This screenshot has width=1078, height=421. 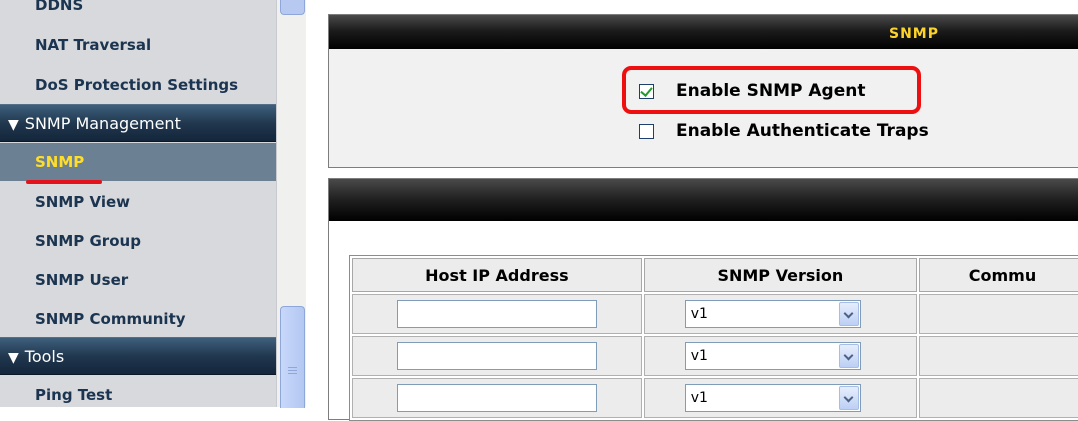 I want to click on sidebar-item-snmp-group: SNMP Group, so click(x=138, y=241).